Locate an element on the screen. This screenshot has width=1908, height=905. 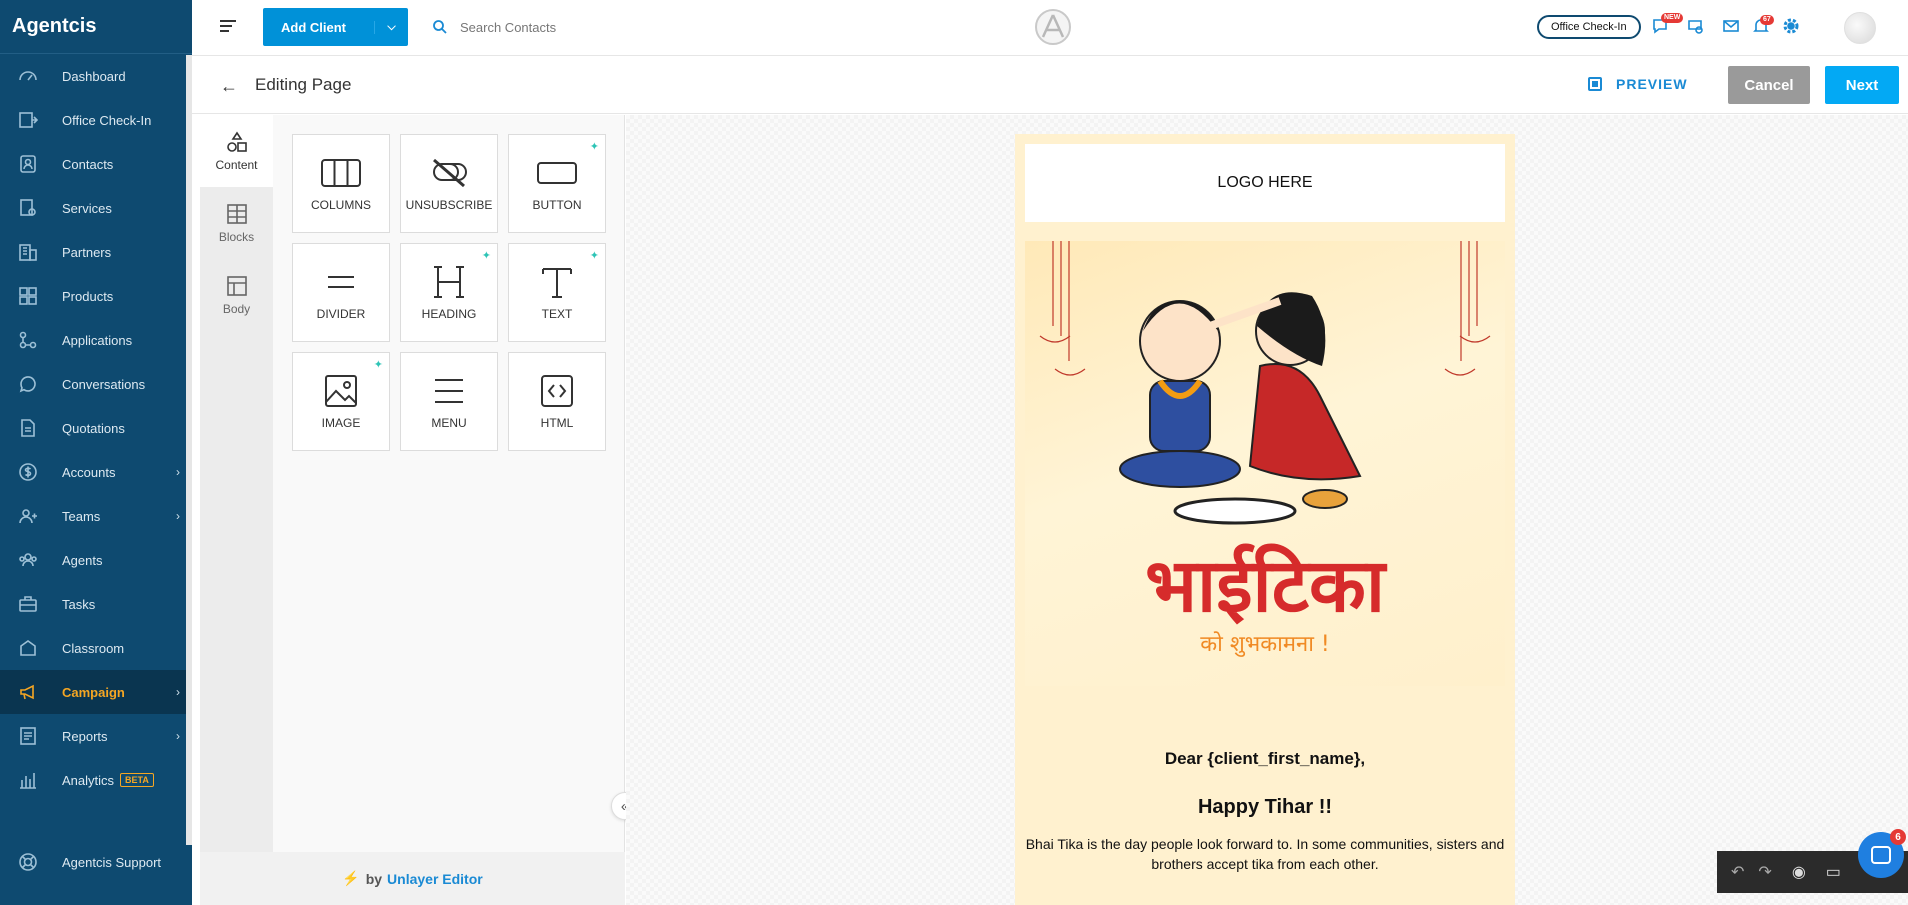
sidebar-item-label: Dashboard is located at coordinates (94, 76).